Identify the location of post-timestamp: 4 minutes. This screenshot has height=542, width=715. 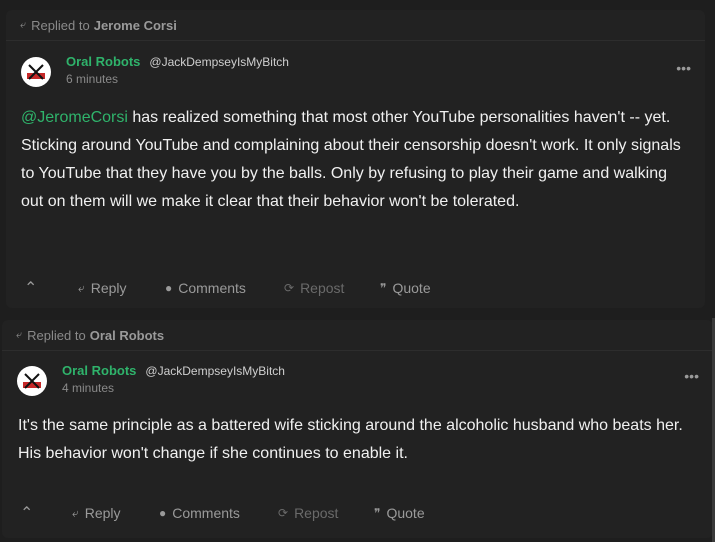
(88, 388).